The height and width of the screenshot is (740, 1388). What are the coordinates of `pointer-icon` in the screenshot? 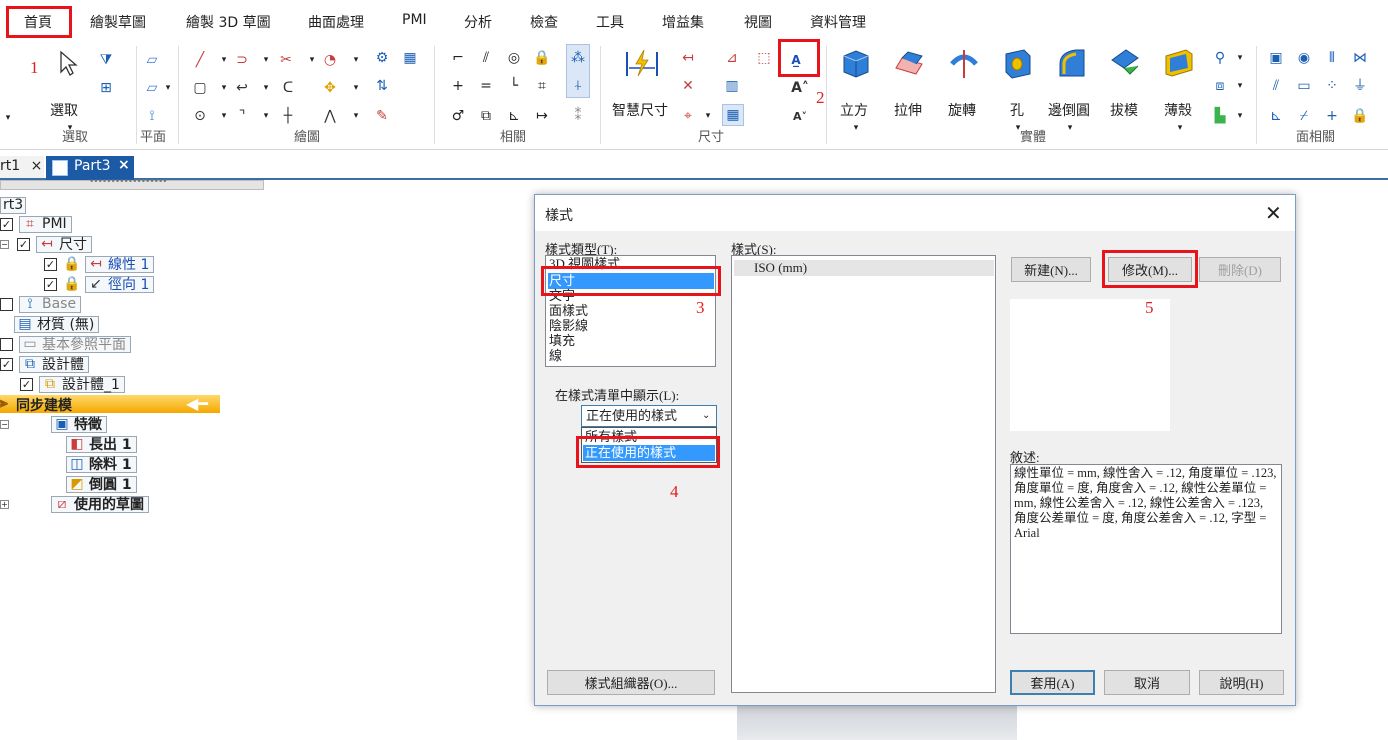 It's located at (68, 63).